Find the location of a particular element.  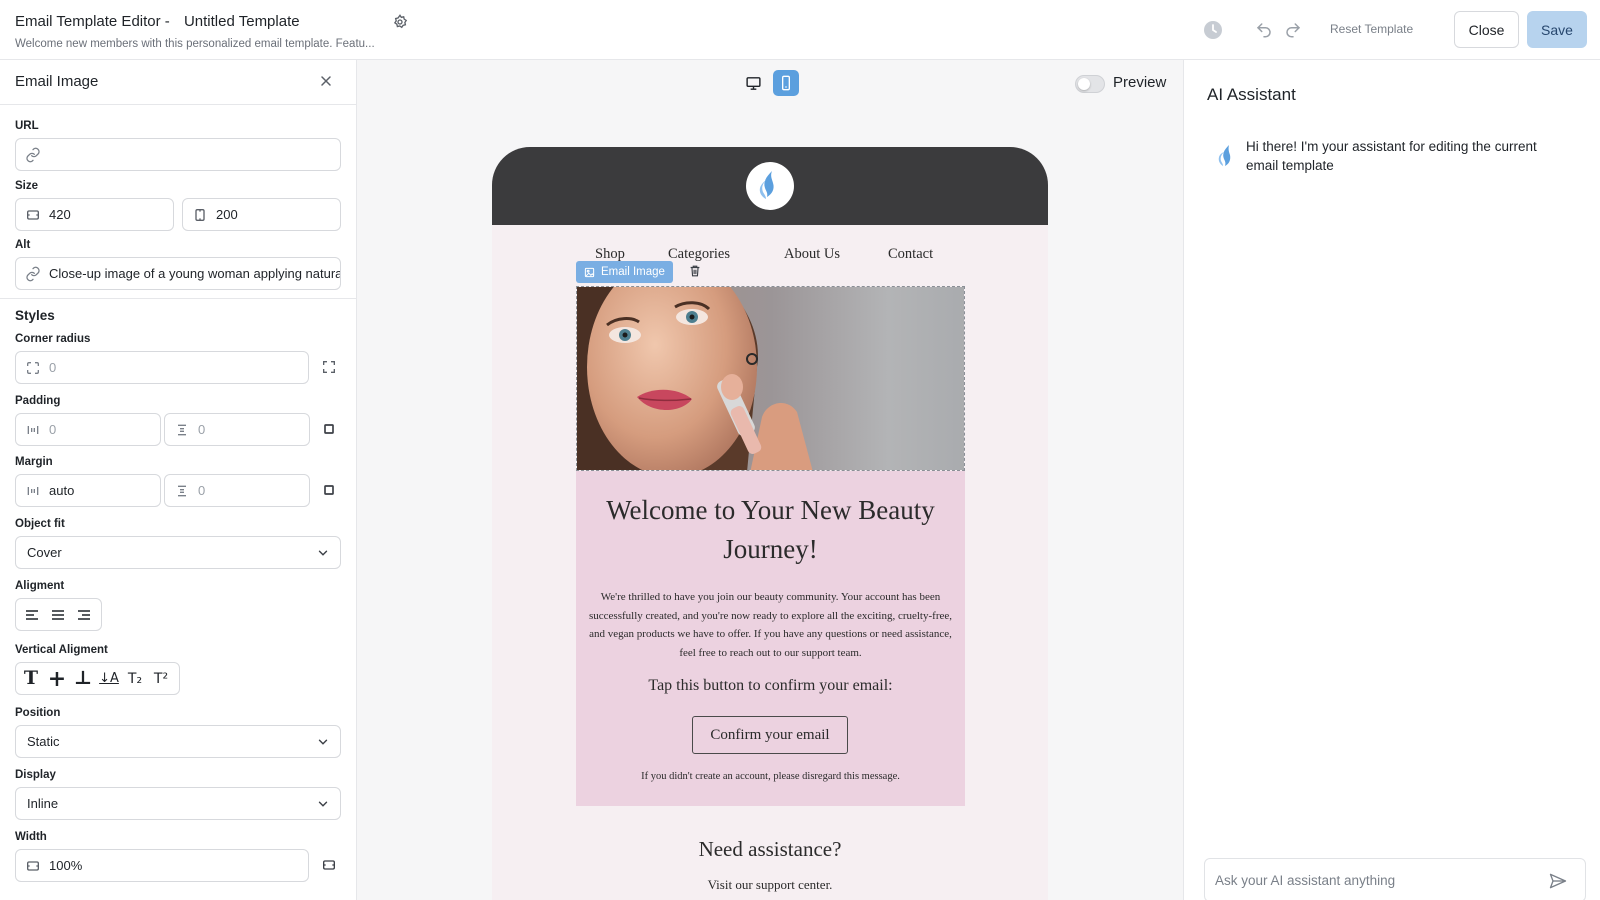

desktop-view-button is located at coordinates (753, 83).